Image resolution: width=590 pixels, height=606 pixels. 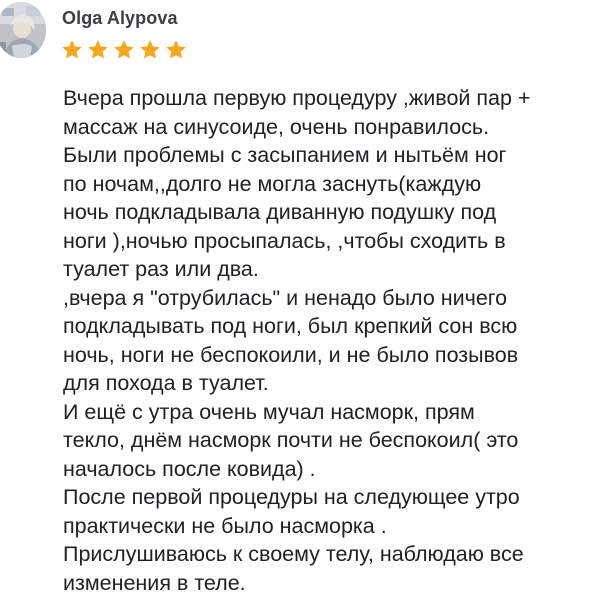 What do you see at coordinates (120, 18) in the screenshot?
I see `review-author-name: Olga Alypova` at bounding box center [120, 18].